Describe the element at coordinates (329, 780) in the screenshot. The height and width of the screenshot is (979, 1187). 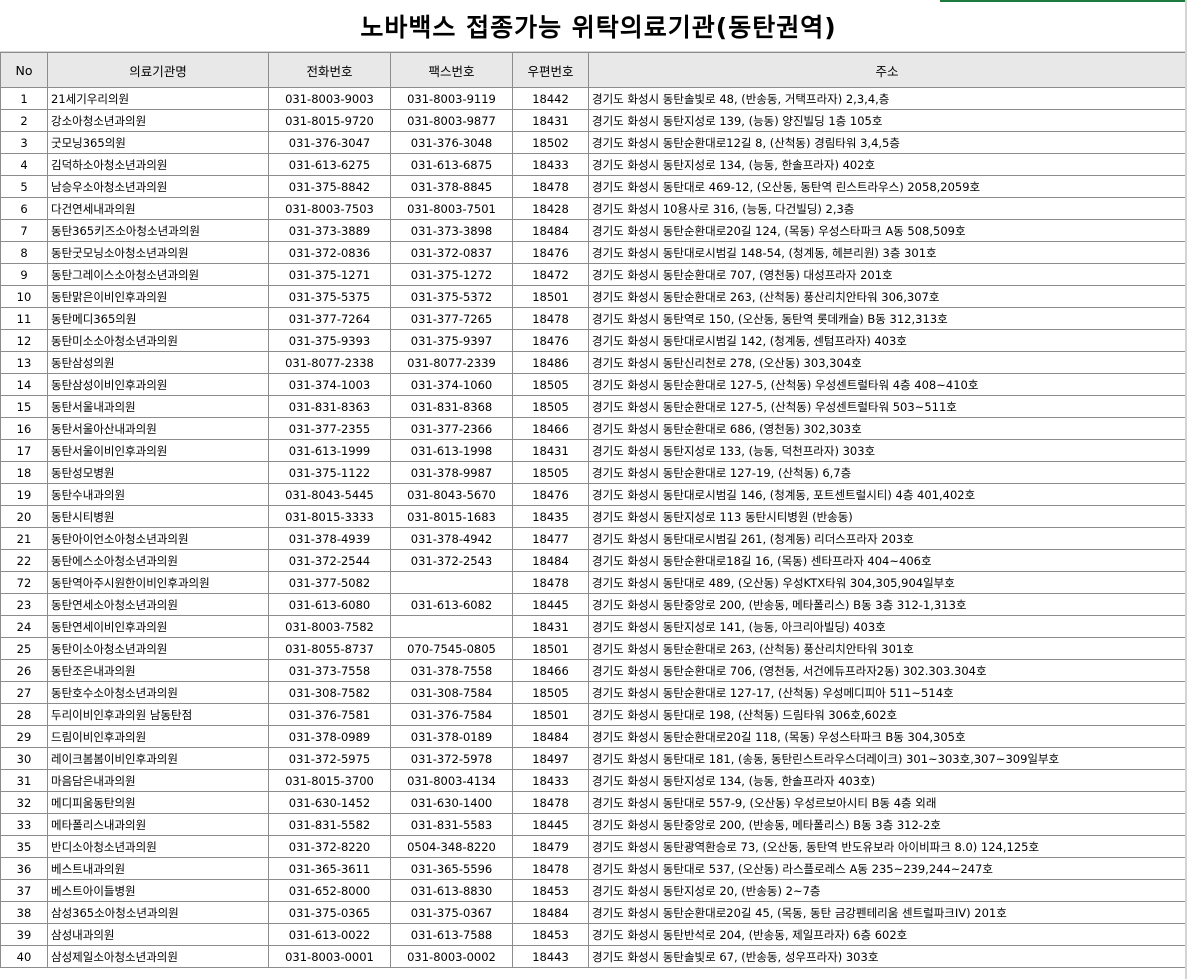
I see `cell-phone: 031-8015-3700` at that location.